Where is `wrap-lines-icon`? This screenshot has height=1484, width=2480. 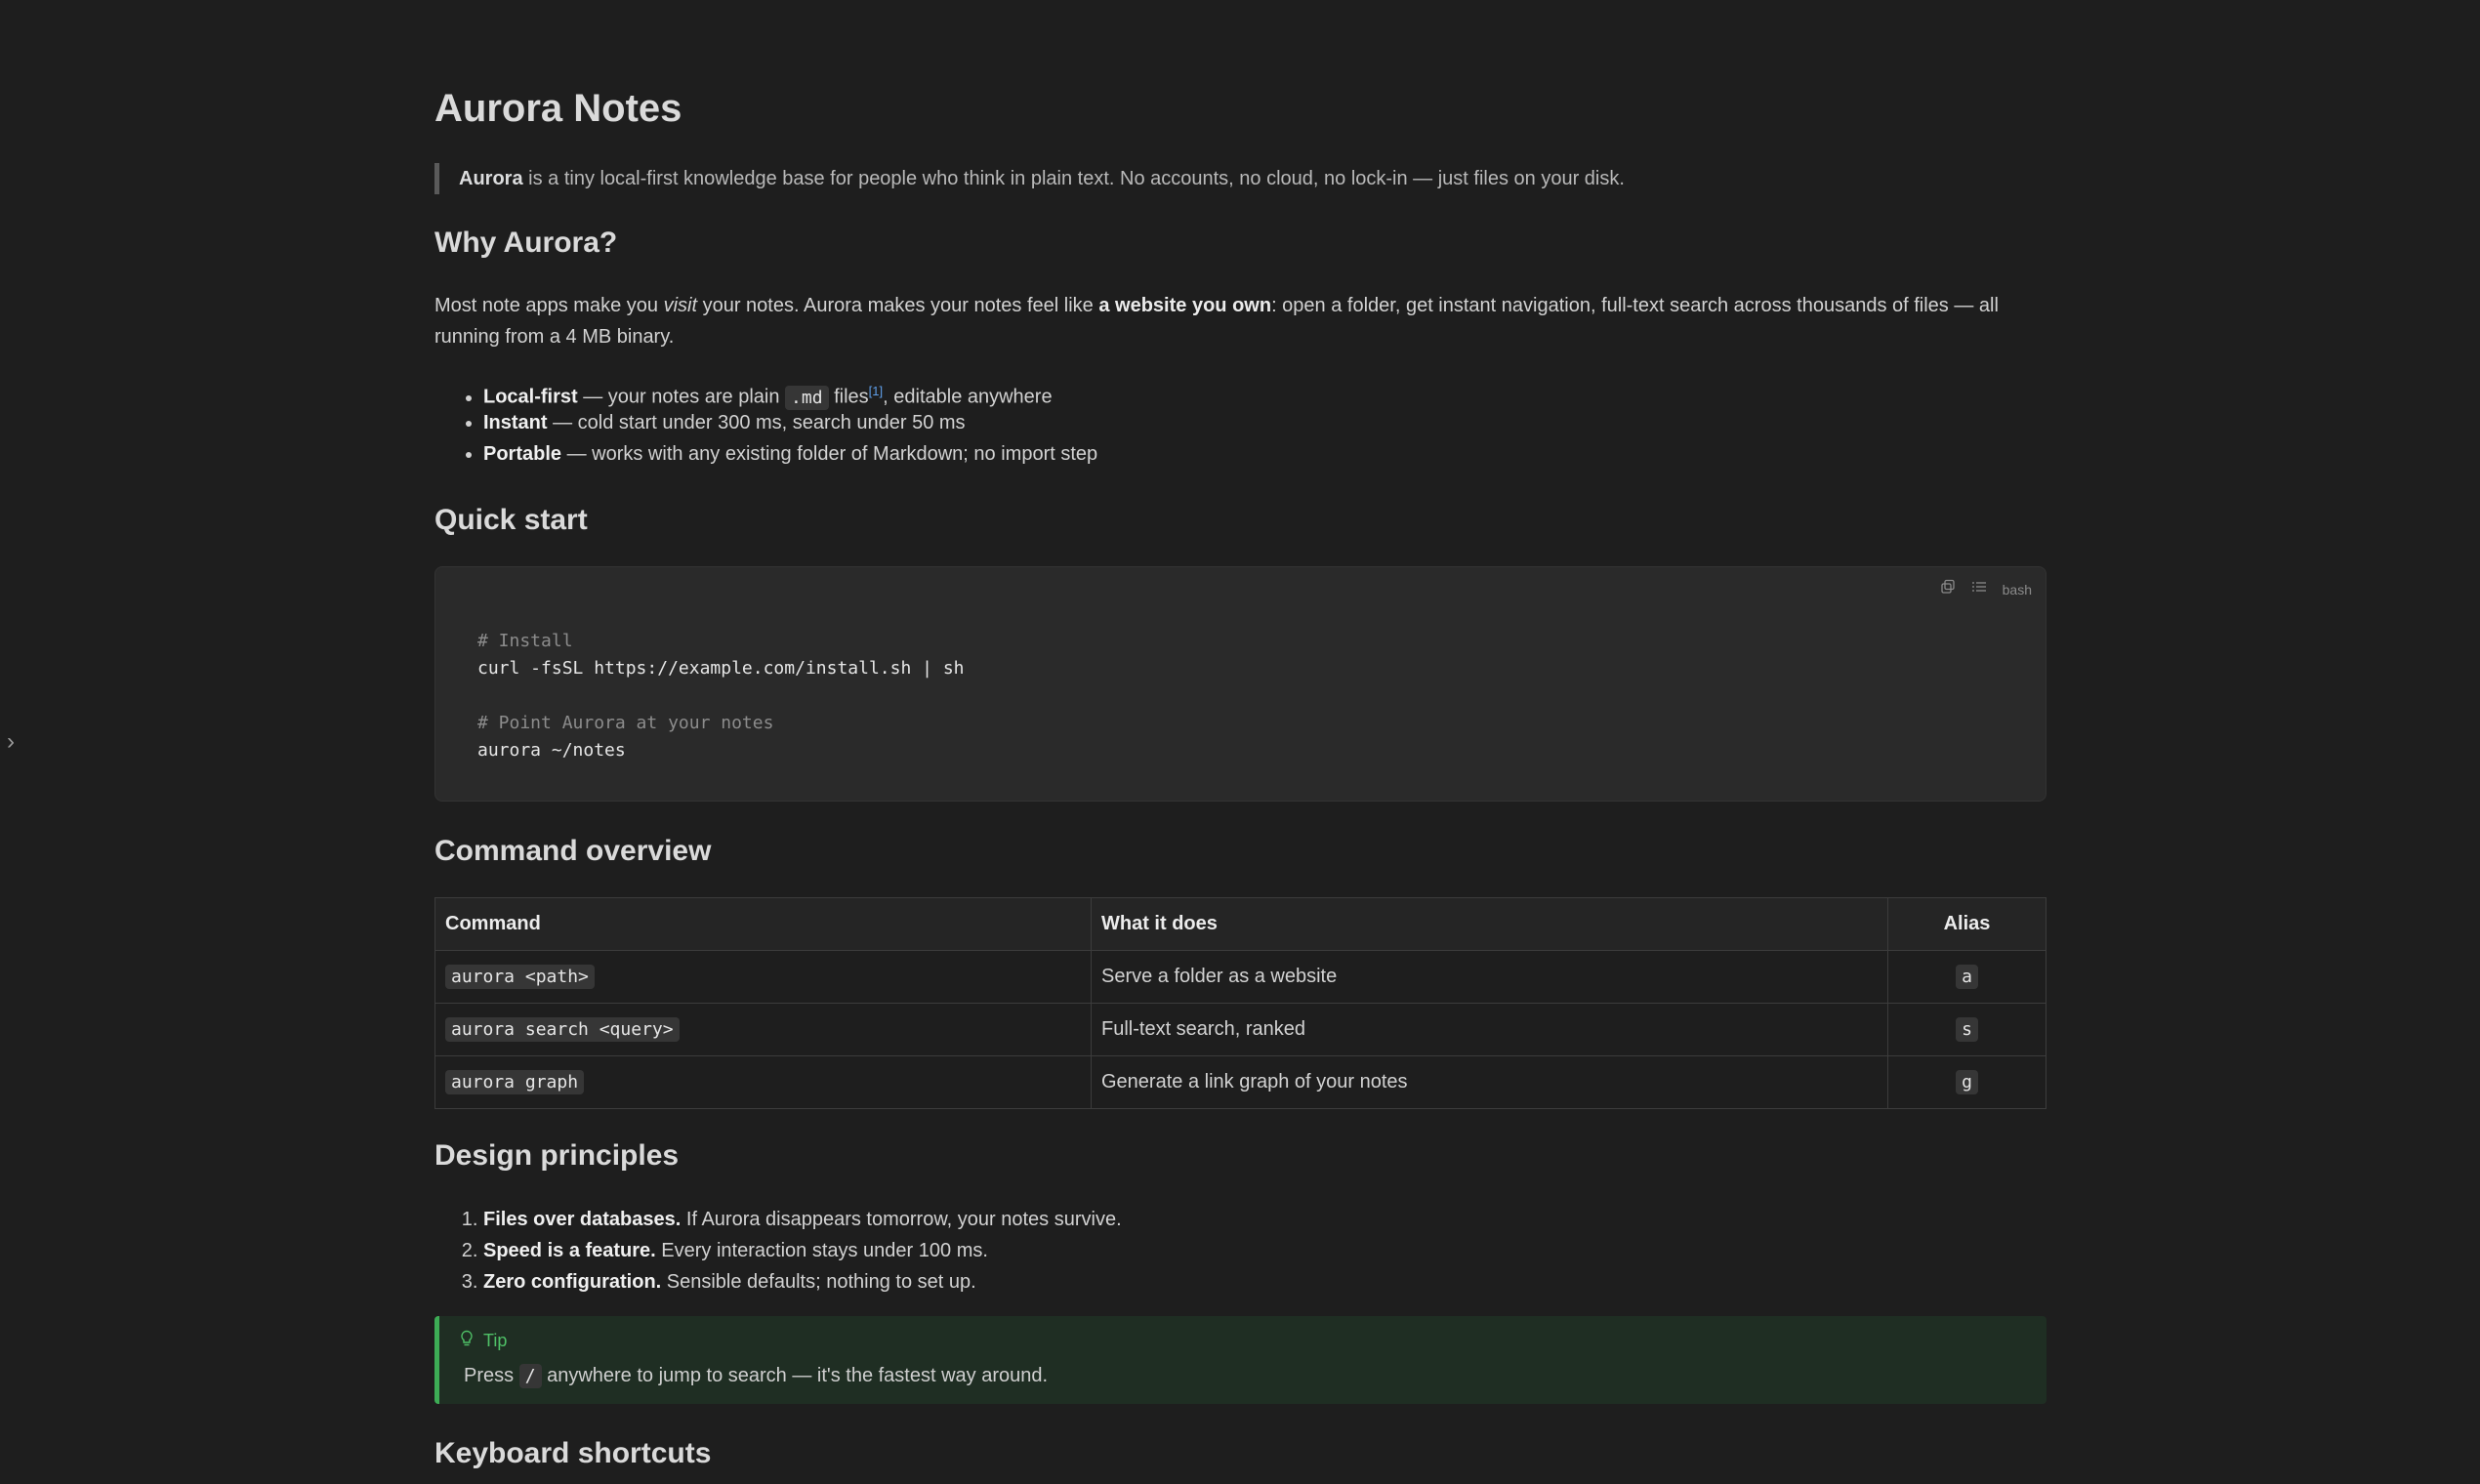 wrap-lines-icon is located at coordinates (1979, 589).